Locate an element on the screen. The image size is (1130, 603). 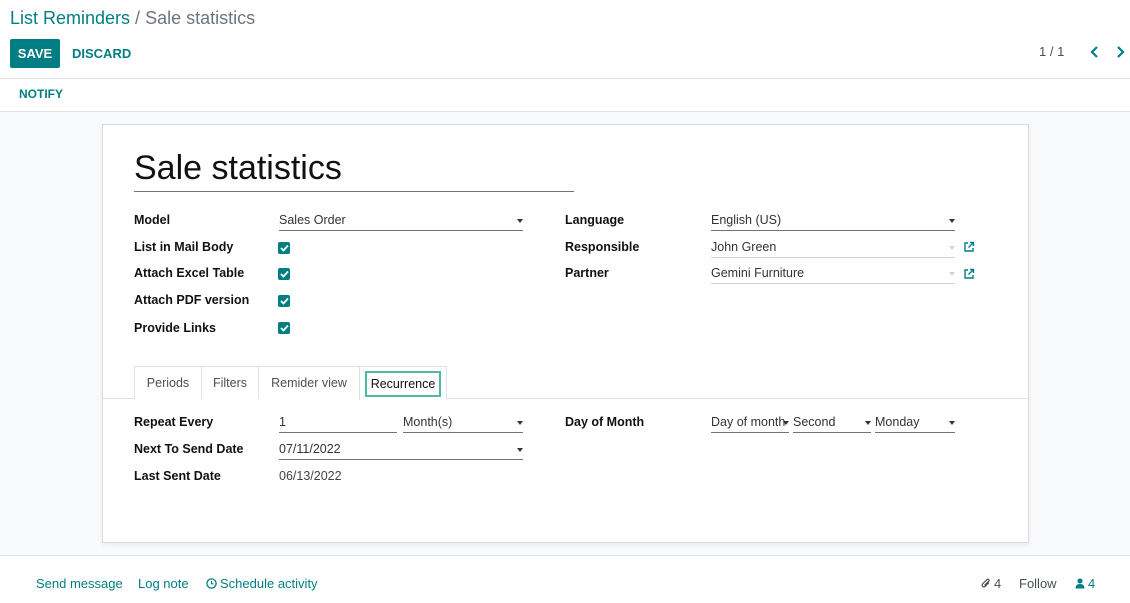
followers-count: 4 is located at coordinates (1092, 583).